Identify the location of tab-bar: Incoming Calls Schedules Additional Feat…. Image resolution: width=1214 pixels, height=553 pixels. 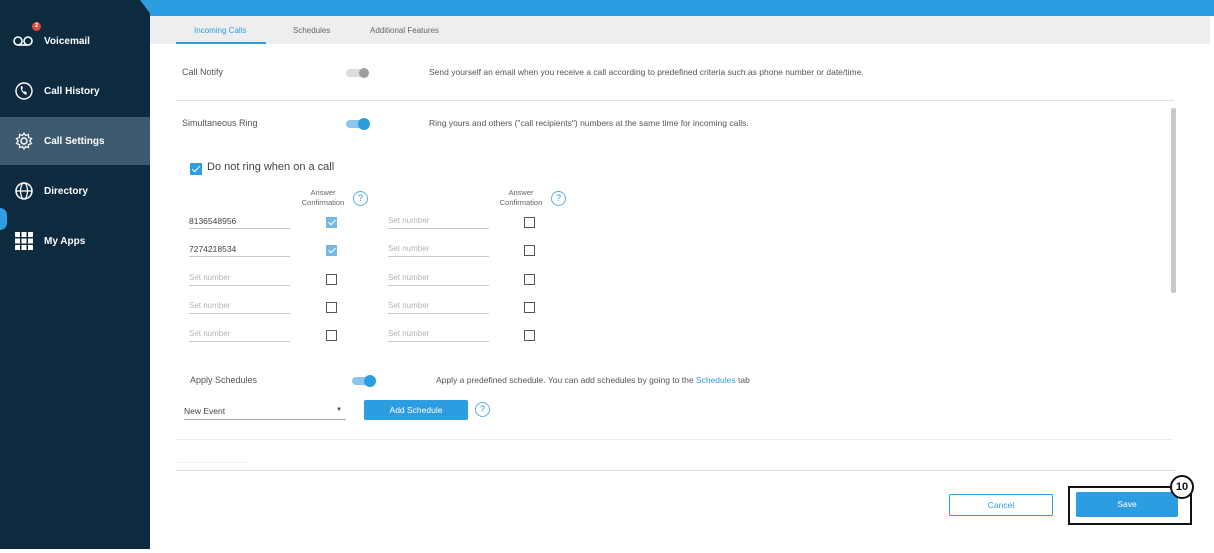
(680, 30).